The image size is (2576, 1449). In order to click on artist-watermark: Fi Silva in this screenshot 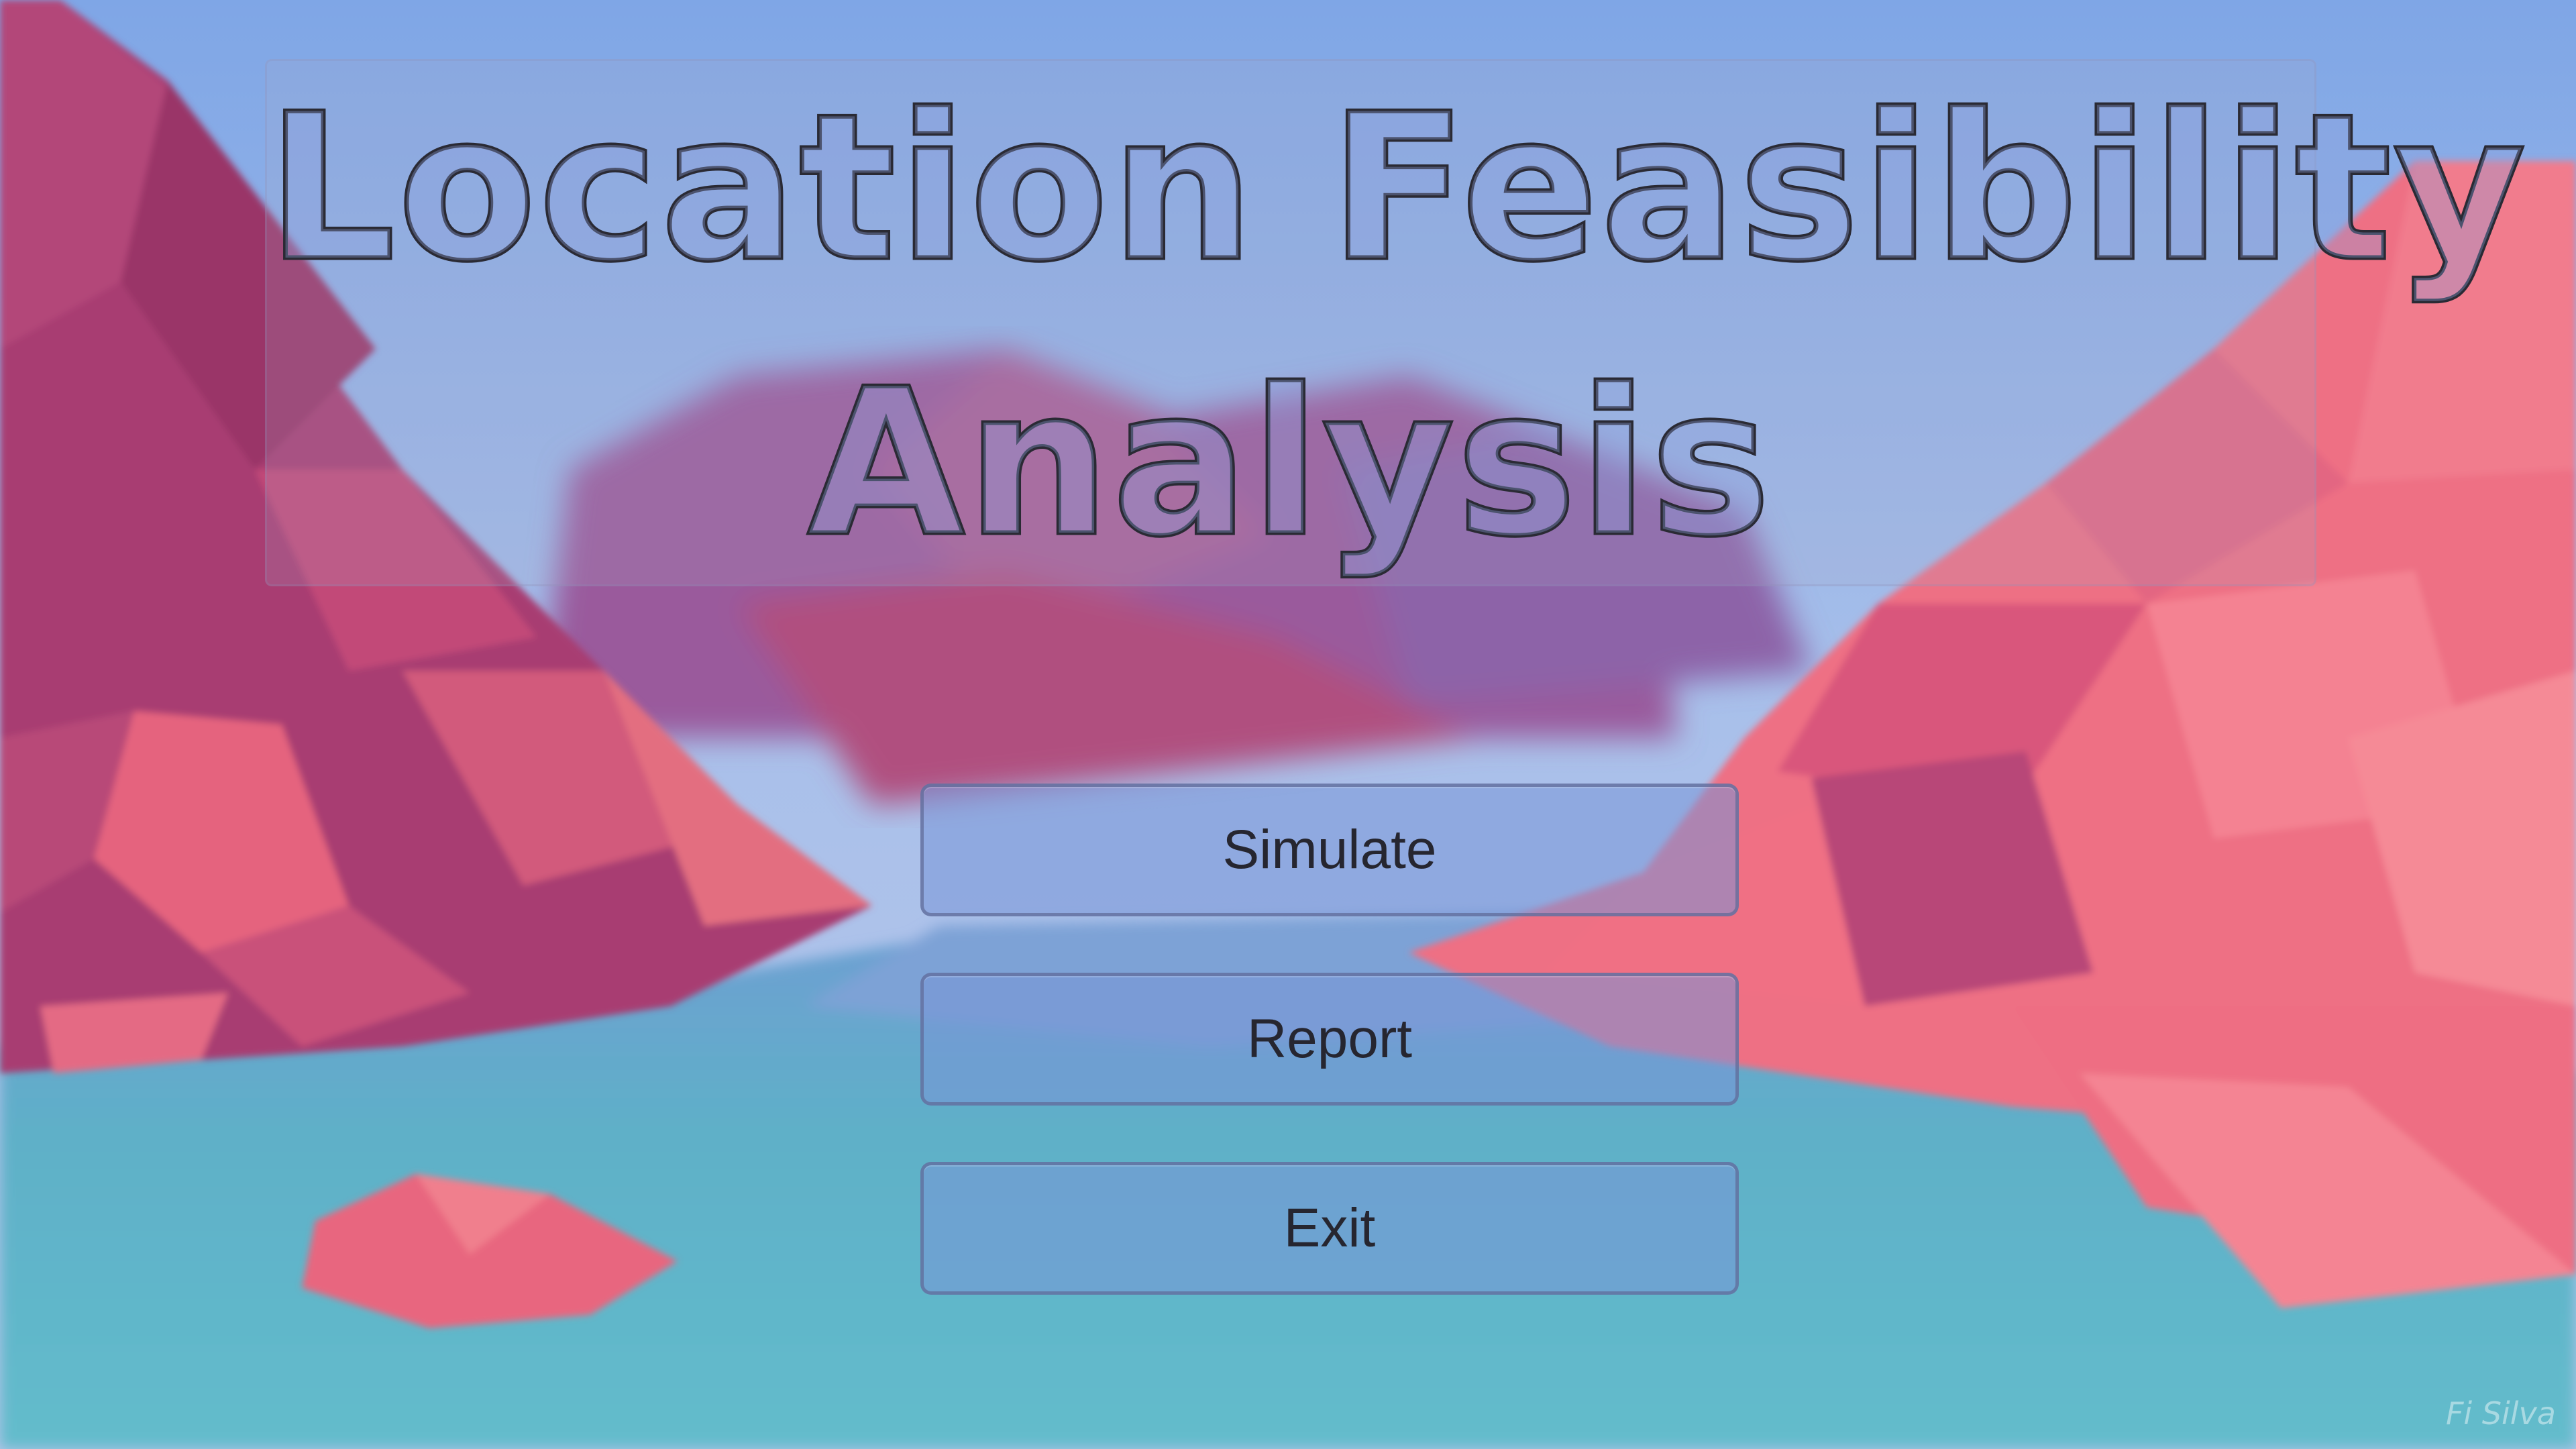, I will do `click(2500, 1413)`.